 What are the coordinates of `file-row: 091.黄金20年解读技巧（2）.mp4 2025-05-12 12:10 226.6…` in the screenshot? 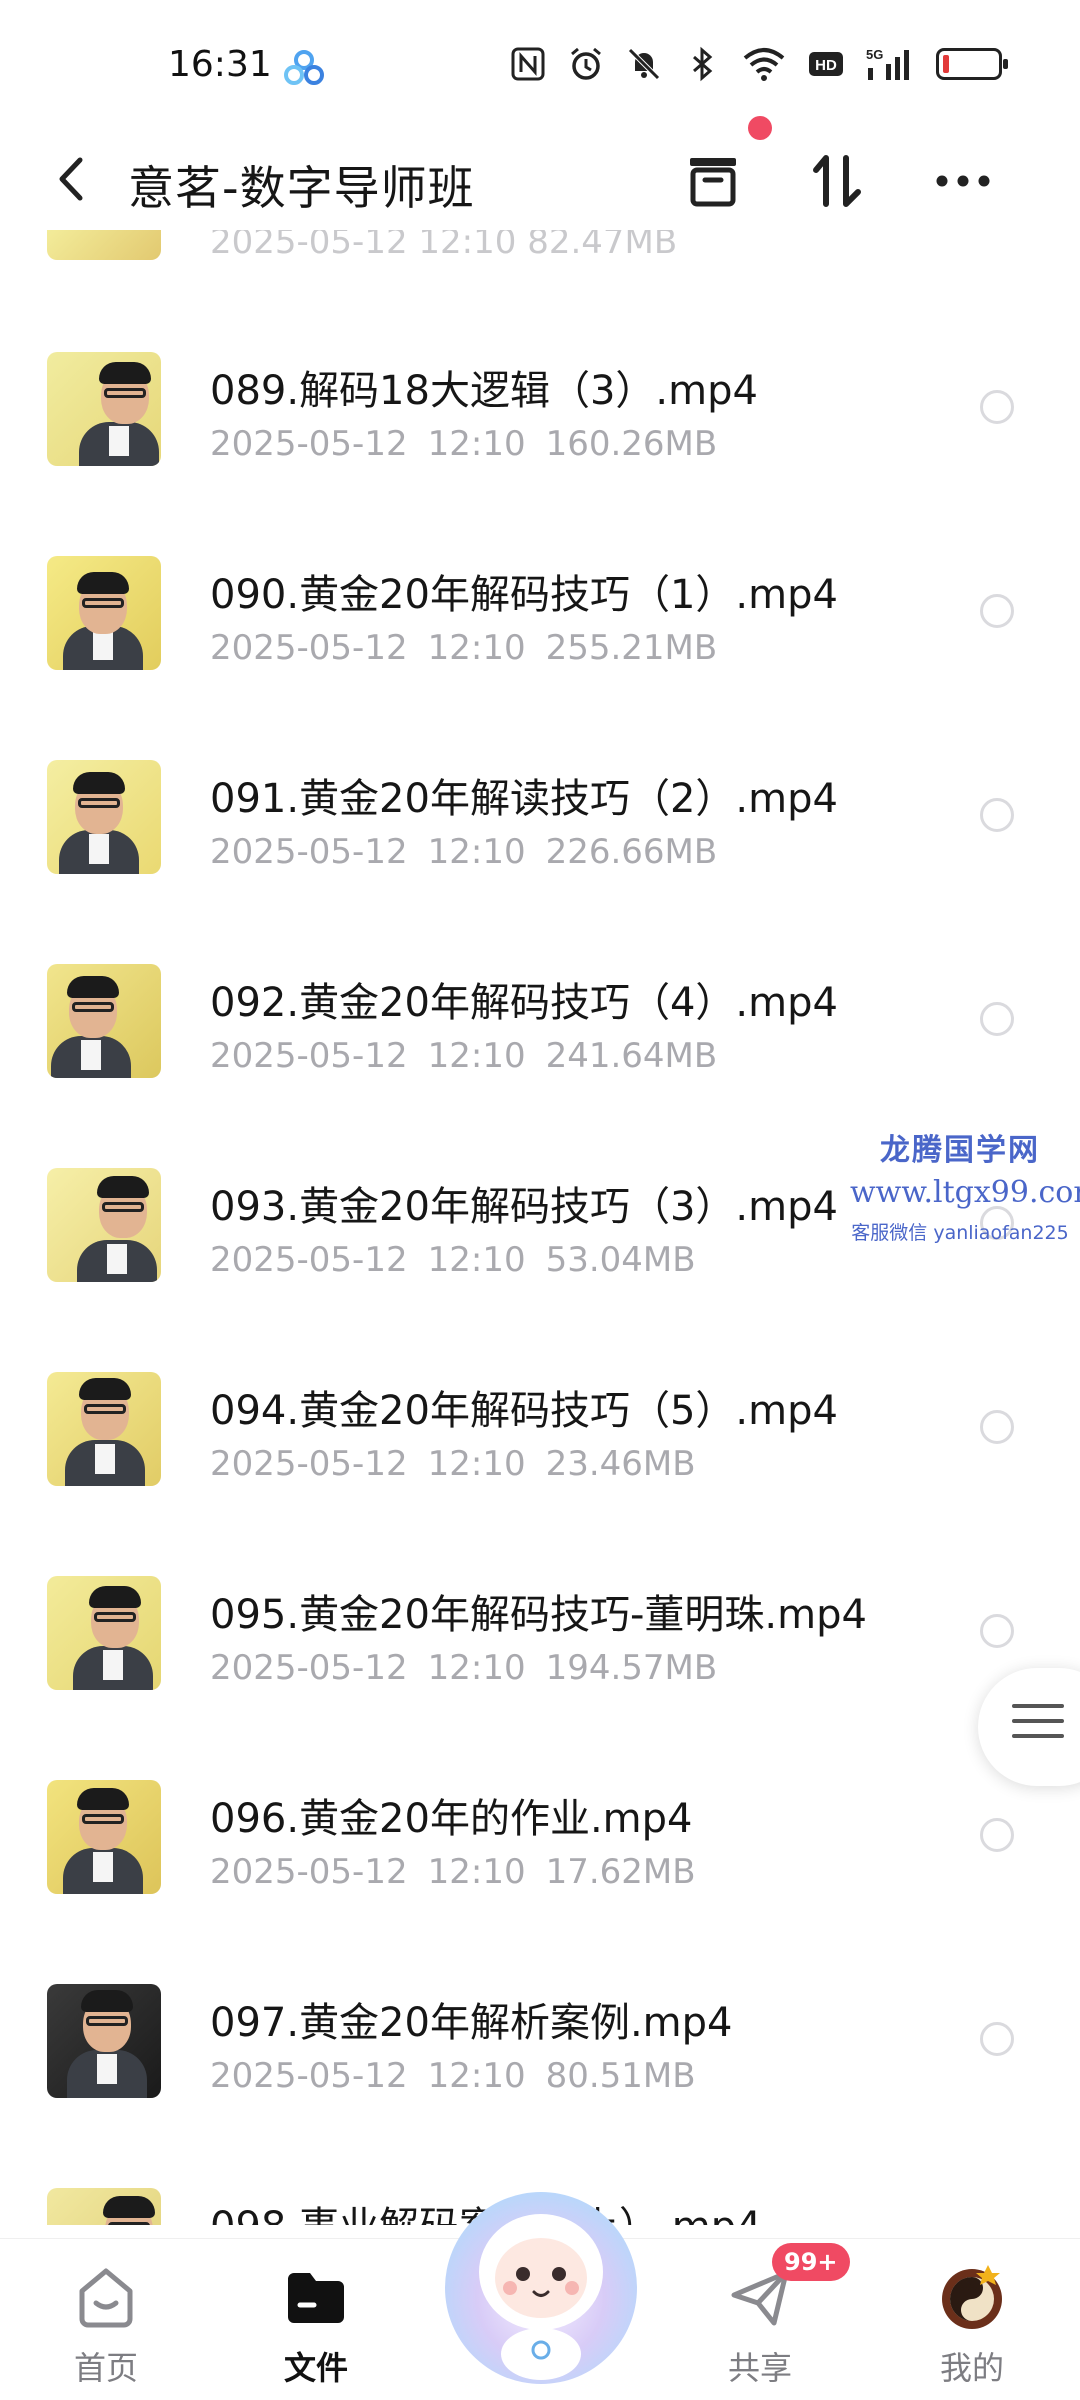 It's located at (540, 862).